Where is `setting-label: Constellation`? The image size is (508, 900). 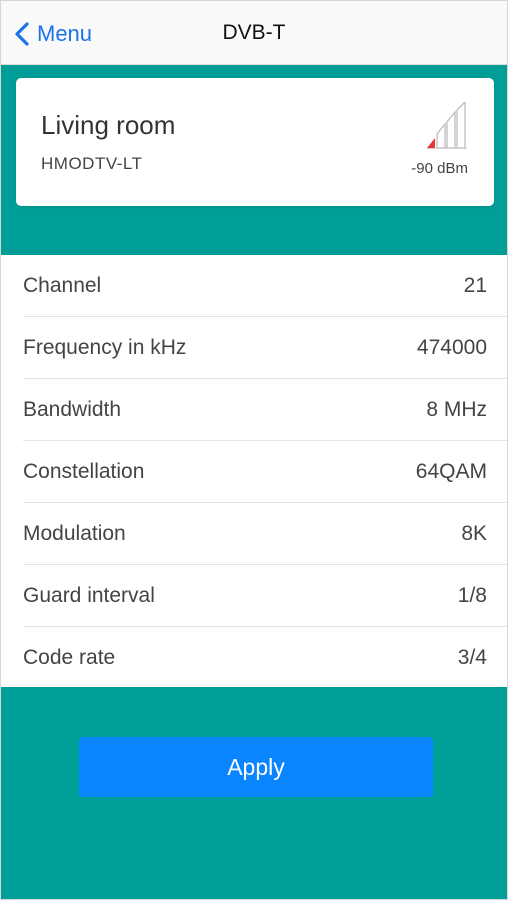 setting-label: Constellation is located at coordinates (84, 471).